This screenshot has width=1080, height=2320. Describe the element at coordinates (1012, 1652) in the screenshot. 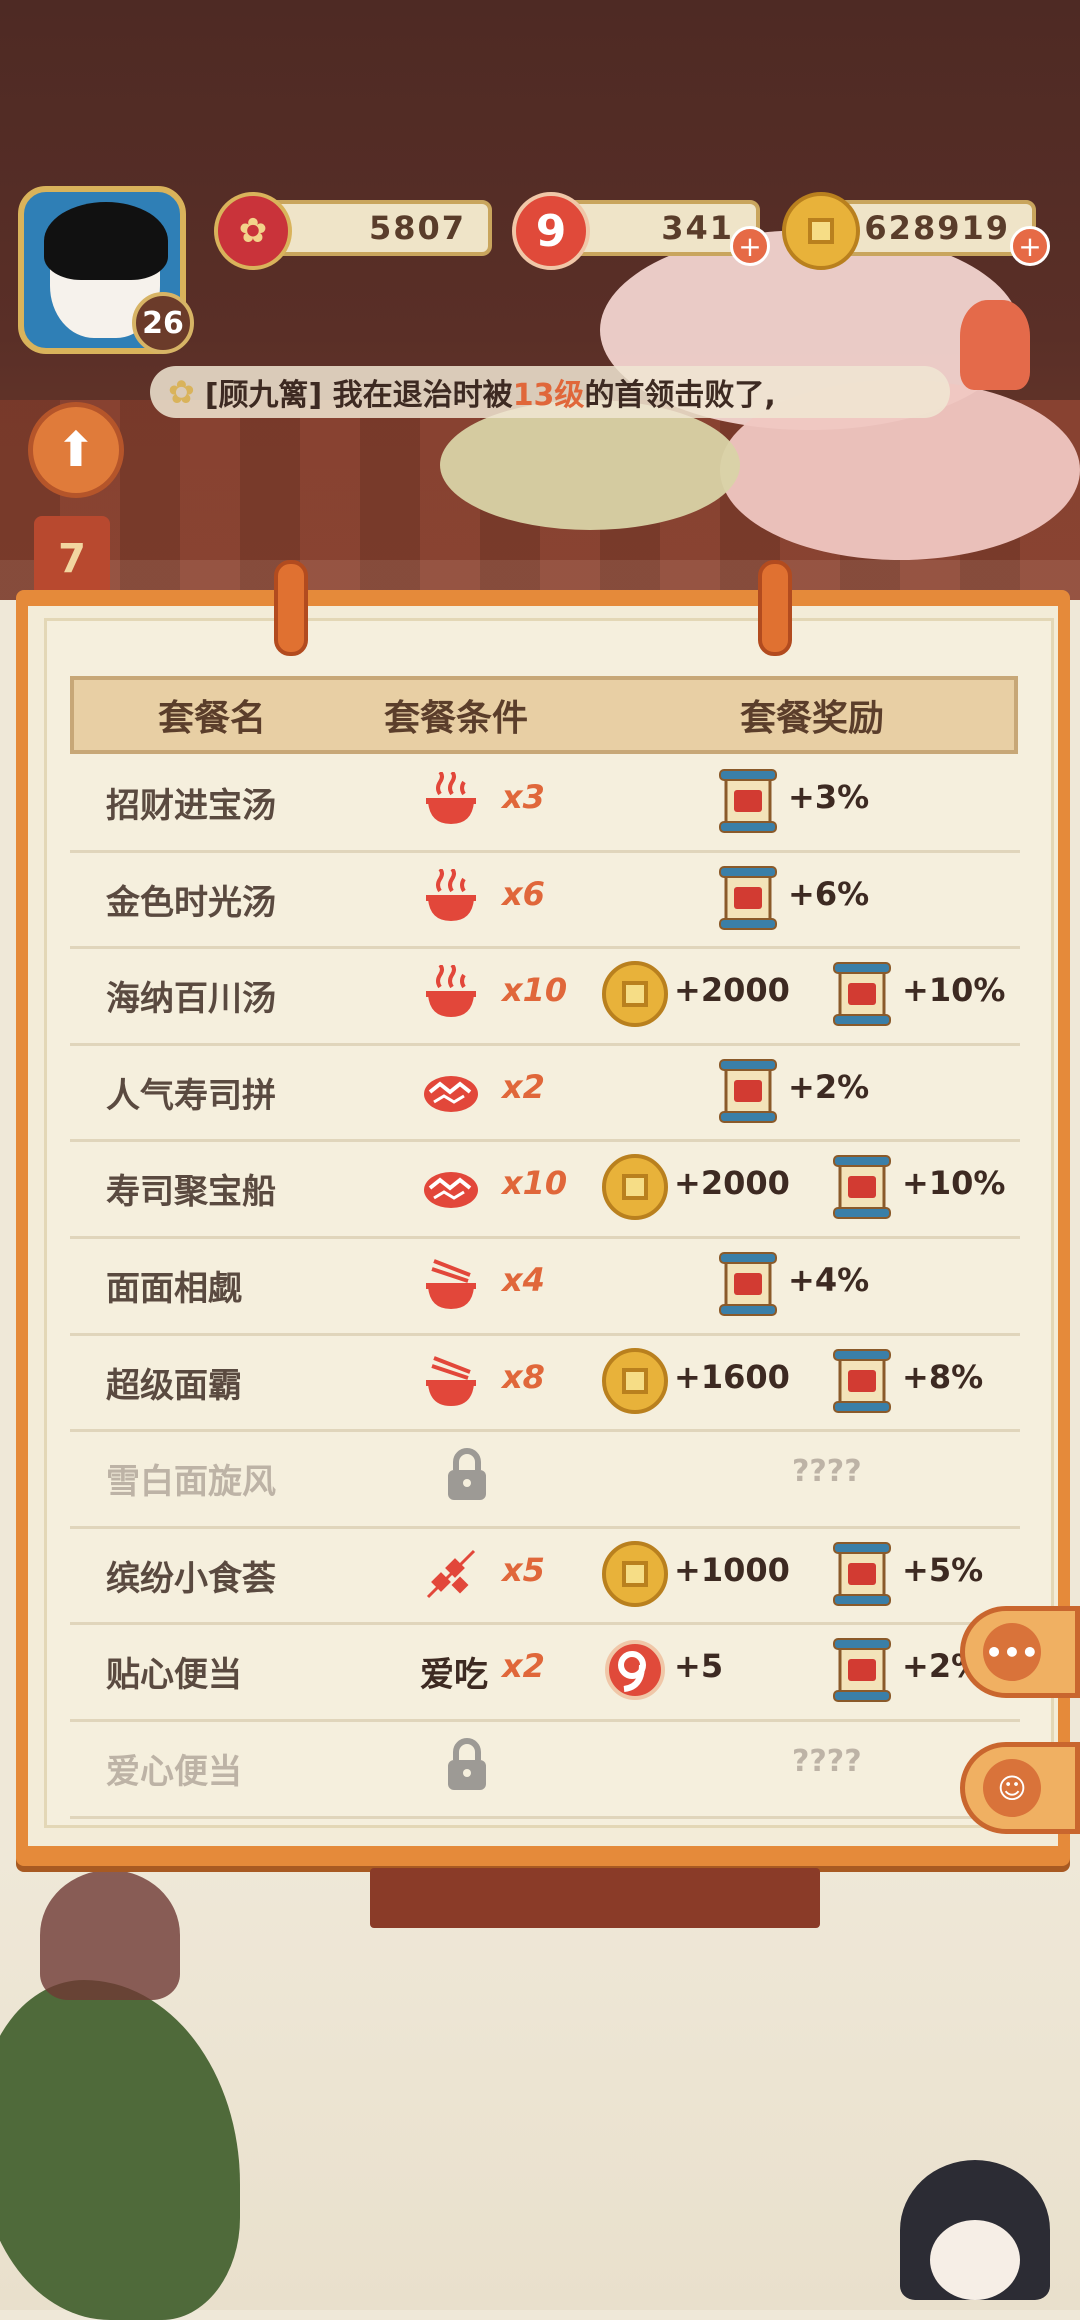

I see `chat-bubble-icon: •••` at that location.